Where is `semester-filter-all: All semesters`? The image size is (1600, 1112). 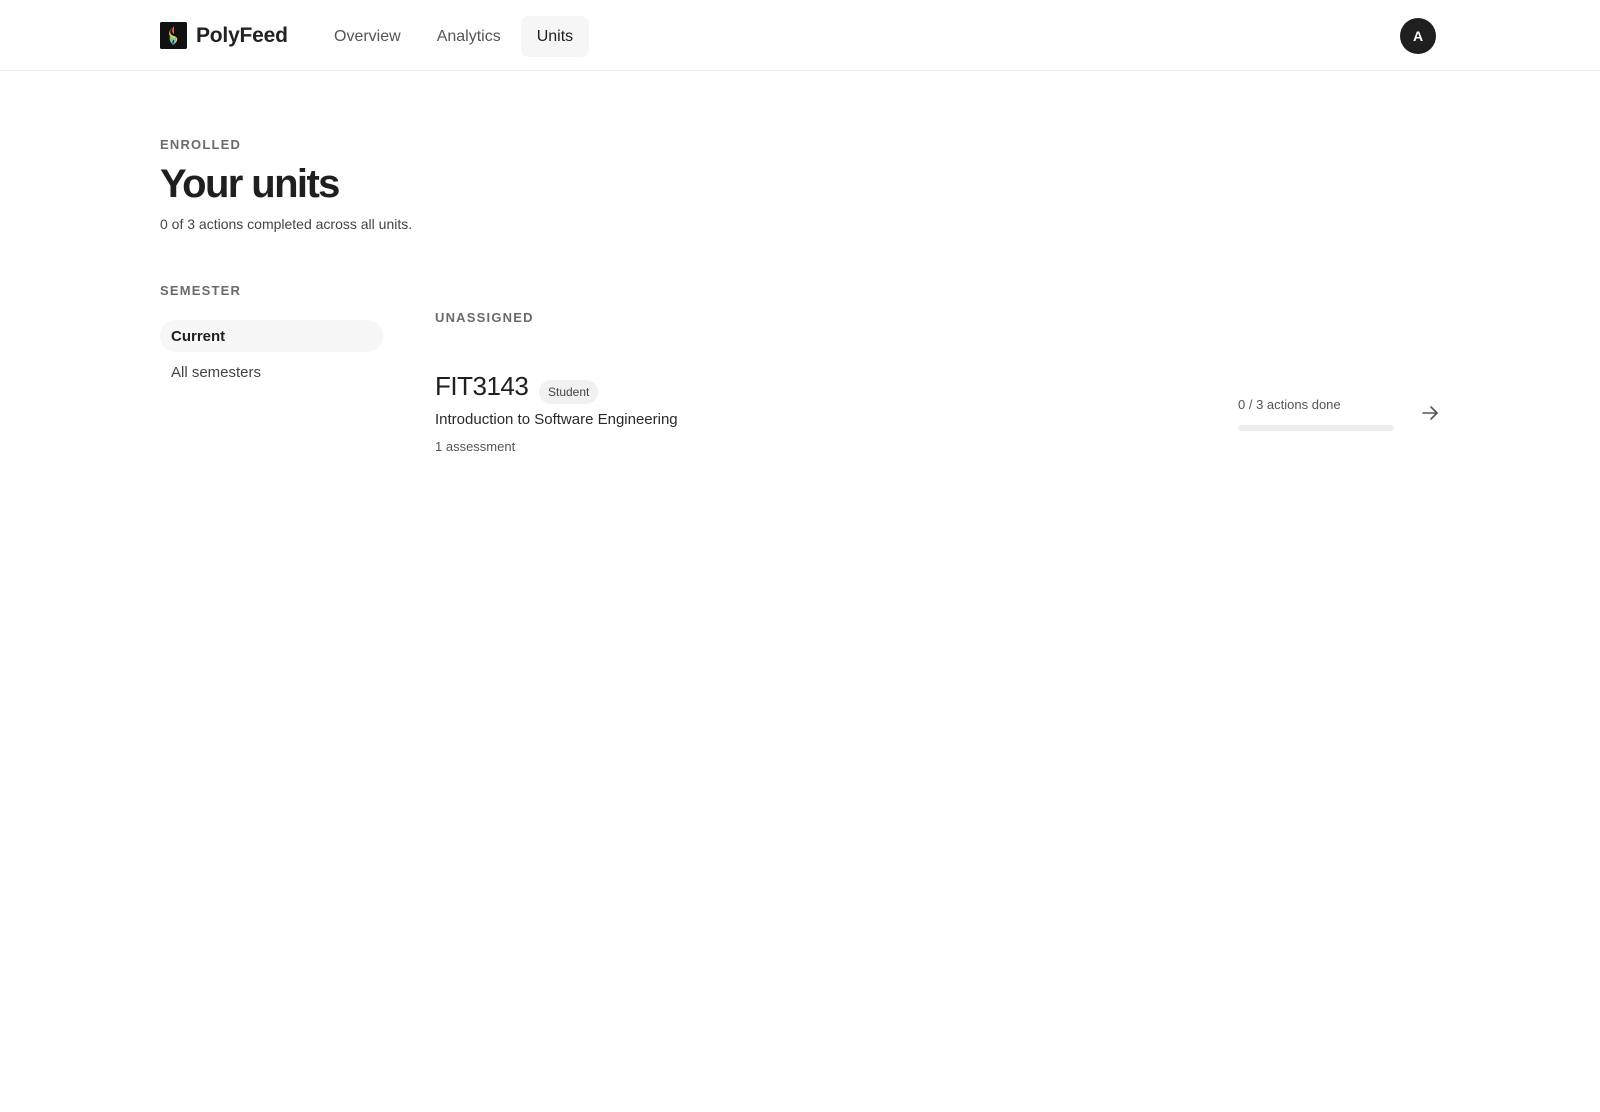 semester-filter-all: All semesters is located at coordinates (271, 372).